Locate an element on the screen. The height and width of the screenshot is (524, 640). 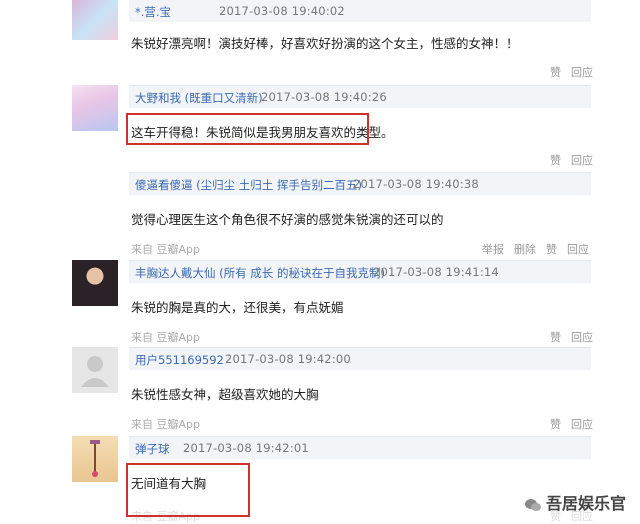
username-link: 用户551169592 is located at coordinates (179, 360).